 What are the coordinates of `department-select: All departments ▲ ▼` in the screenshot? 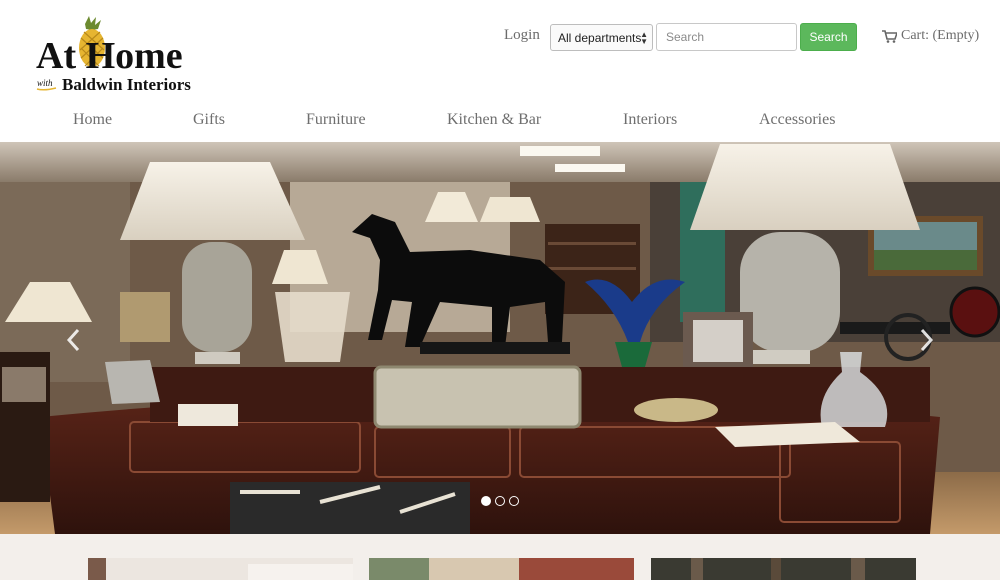 It's located at (601, 37).